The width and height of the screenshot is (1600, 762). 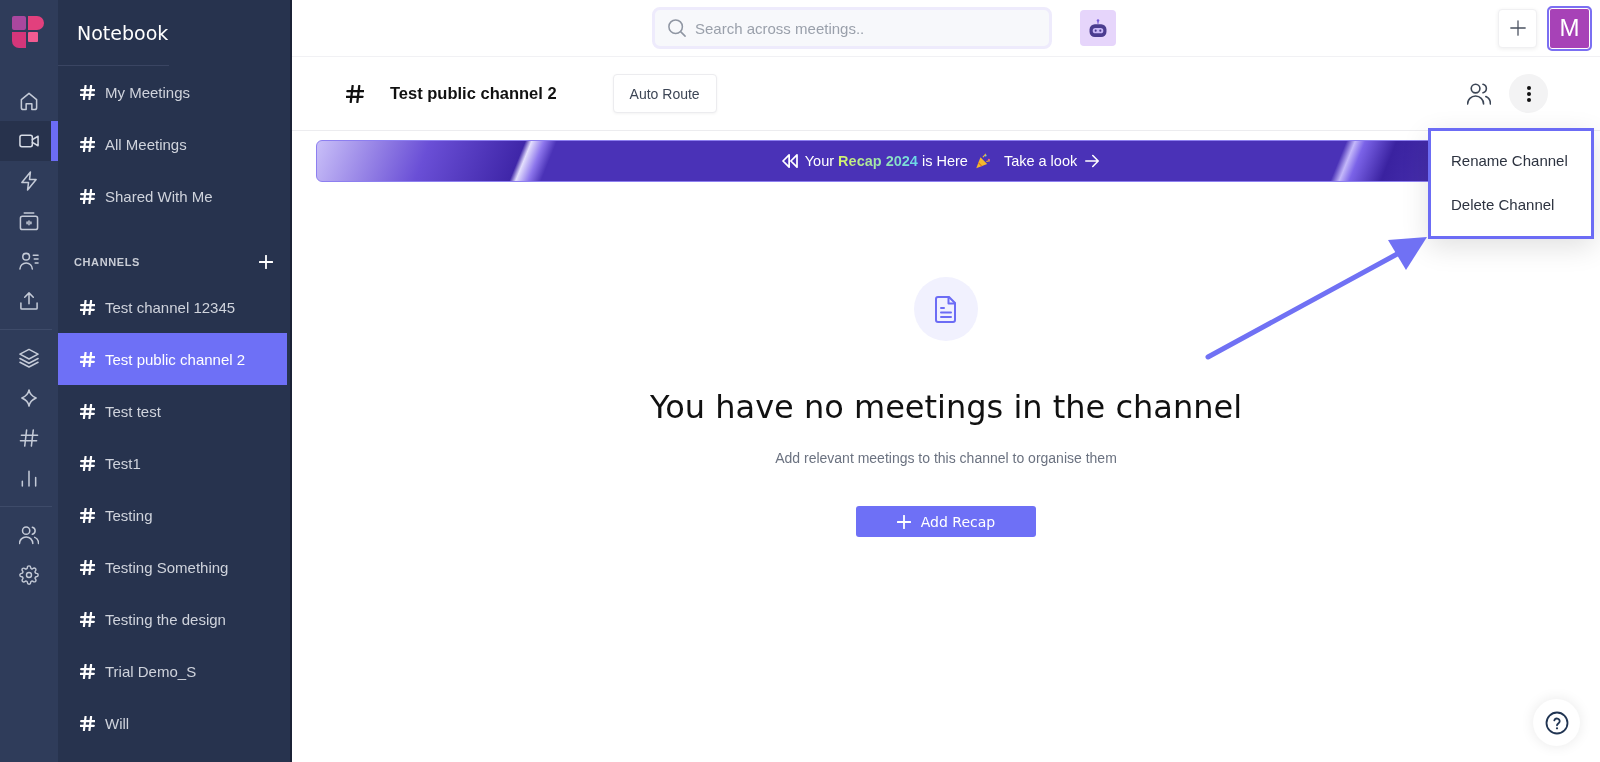 What do you see at coordinates (107, 262) in the screenshot?
I see `section-heading: CHANNELS` at bounding box center [107, 262].